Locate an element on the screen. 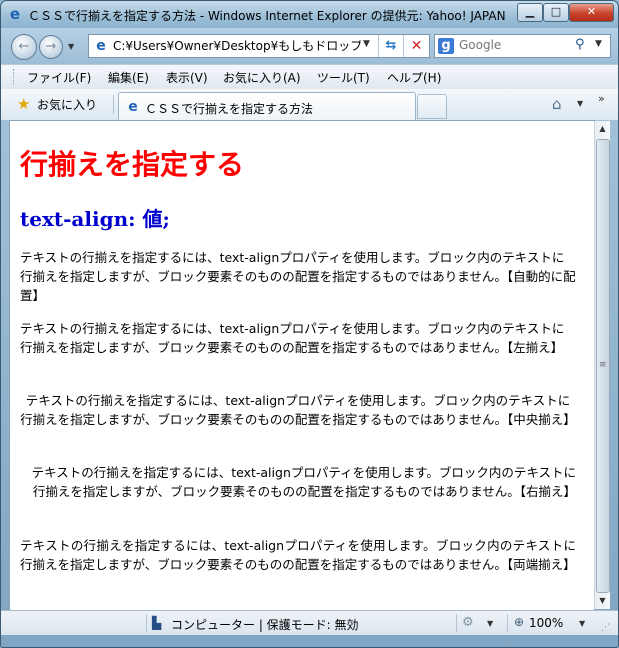  close-icon: ✕ is located at coordinates (591, 11).